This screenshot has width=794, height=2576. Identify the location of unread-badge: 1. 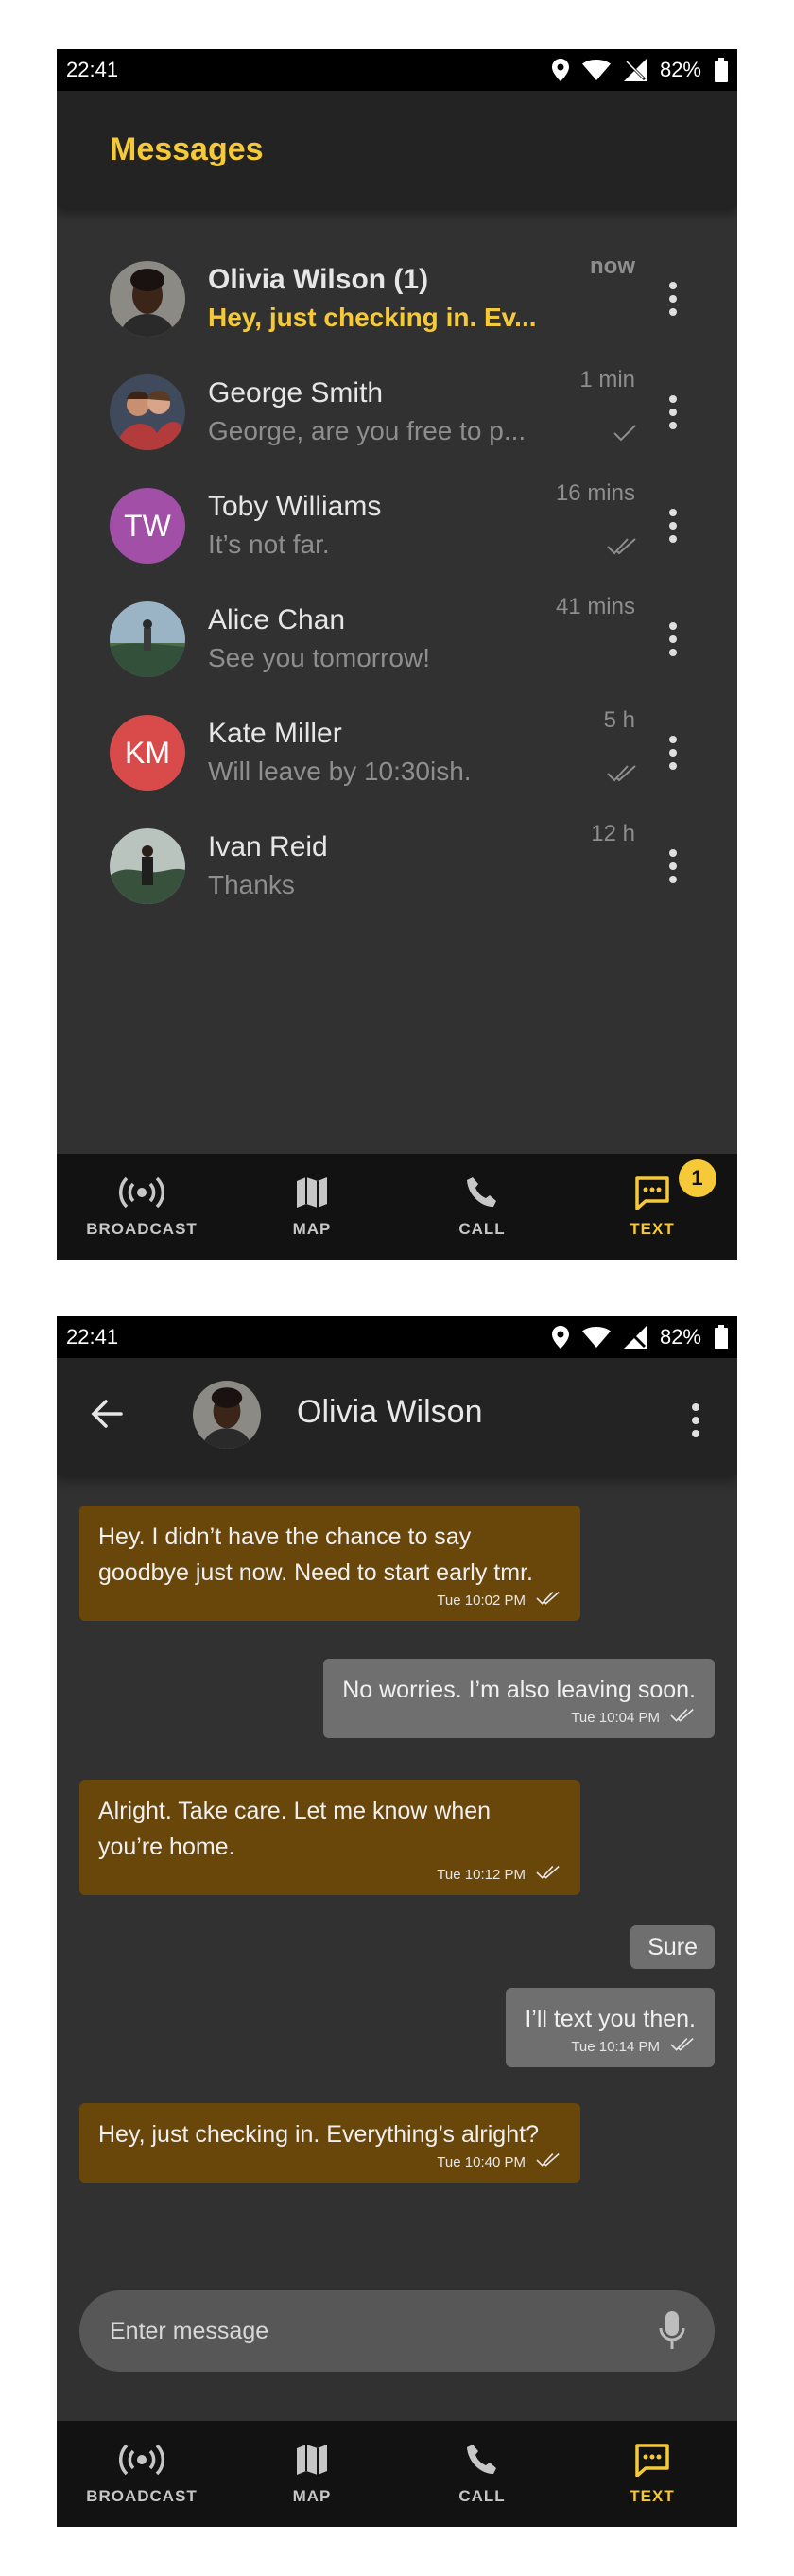
(697, 1178).